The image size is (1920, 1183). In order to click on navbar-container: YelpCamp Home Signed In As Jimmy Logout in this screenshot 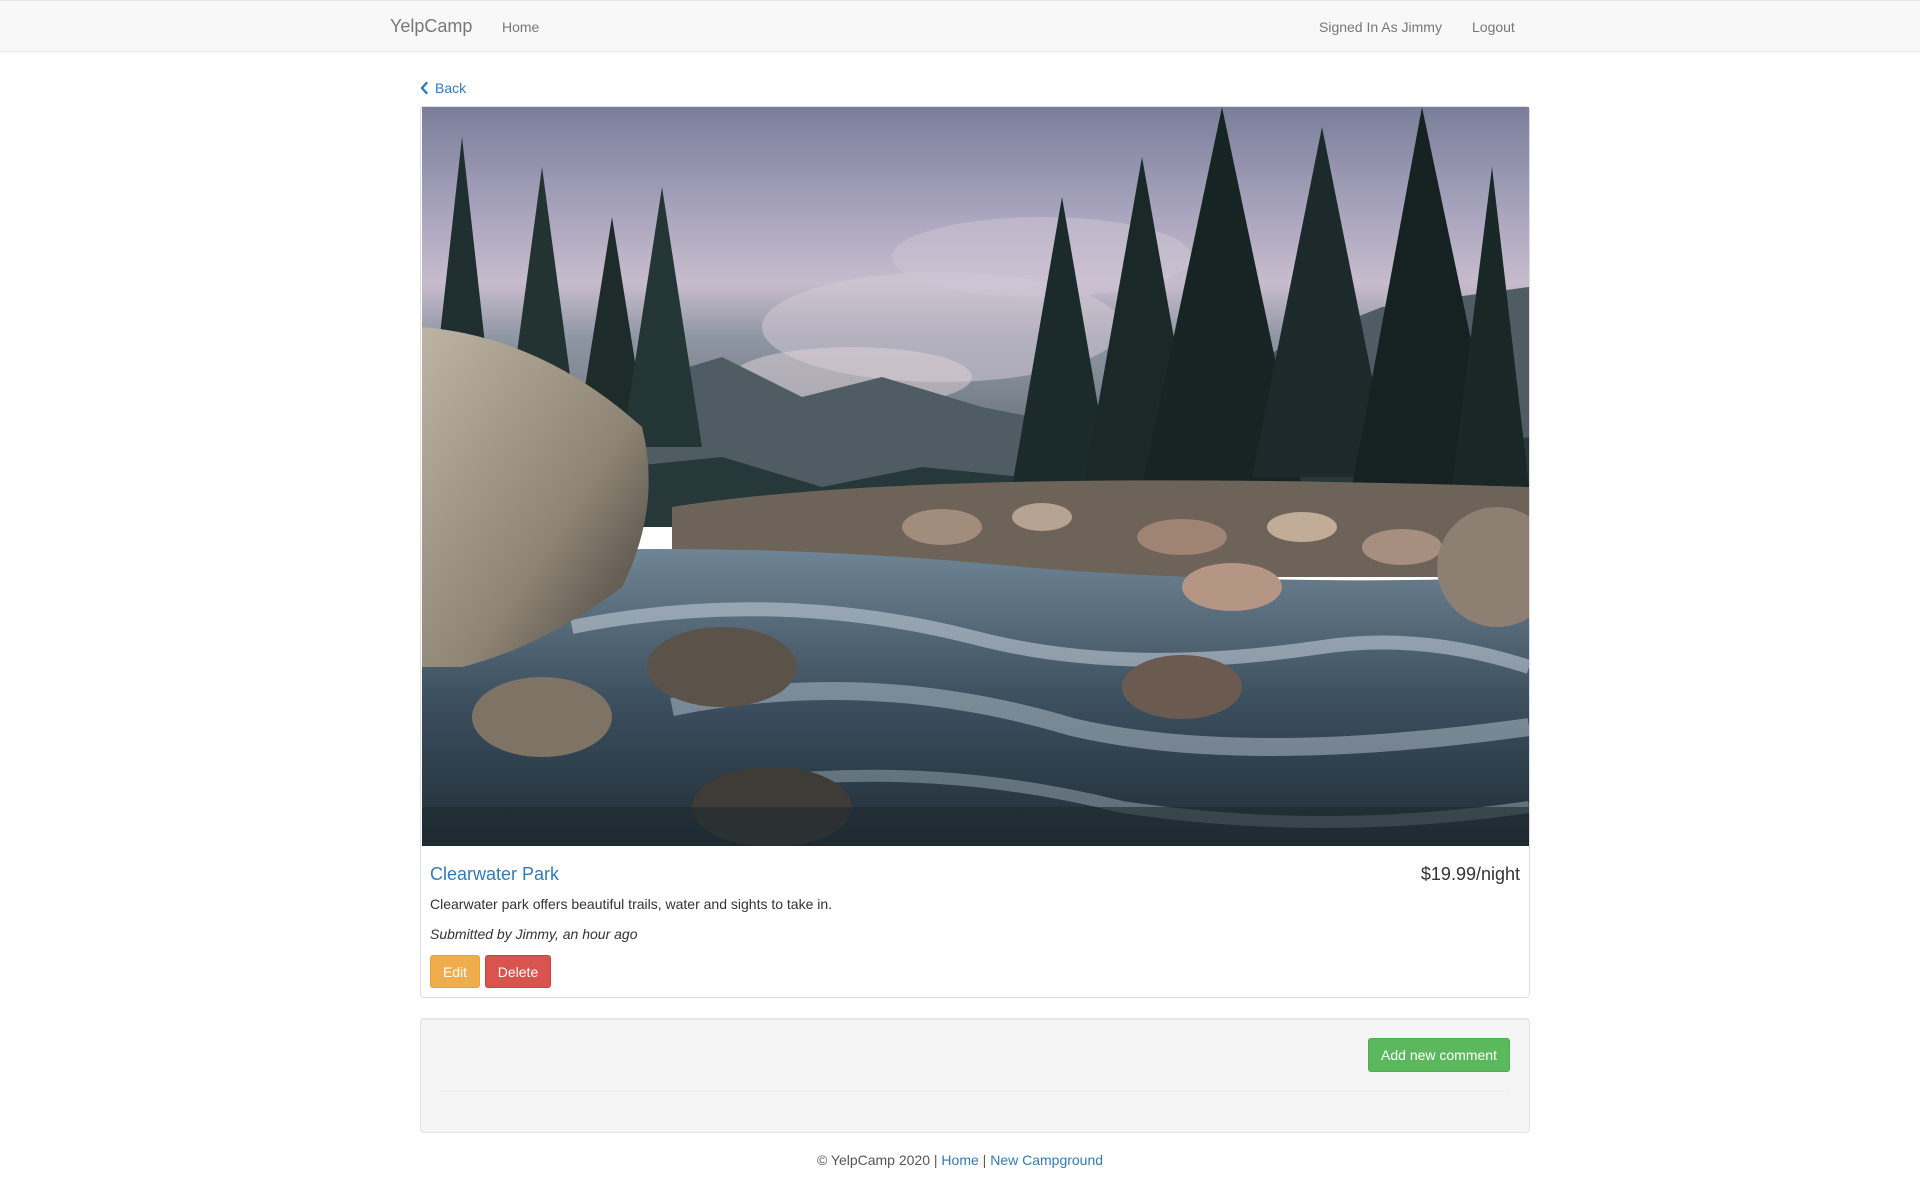, I will do `click(960, 27)`.